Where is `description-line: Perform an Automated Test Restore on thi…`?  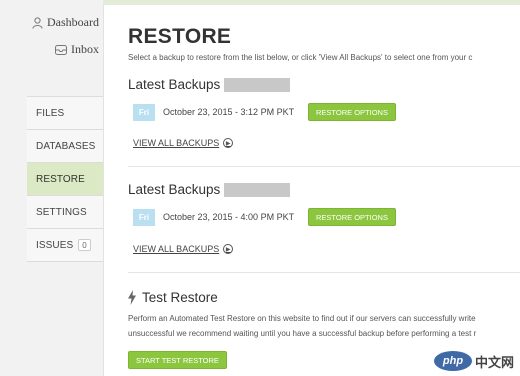
description-line: Perform an Automated Test Restore on thi… is located at coordinates (302, 318).